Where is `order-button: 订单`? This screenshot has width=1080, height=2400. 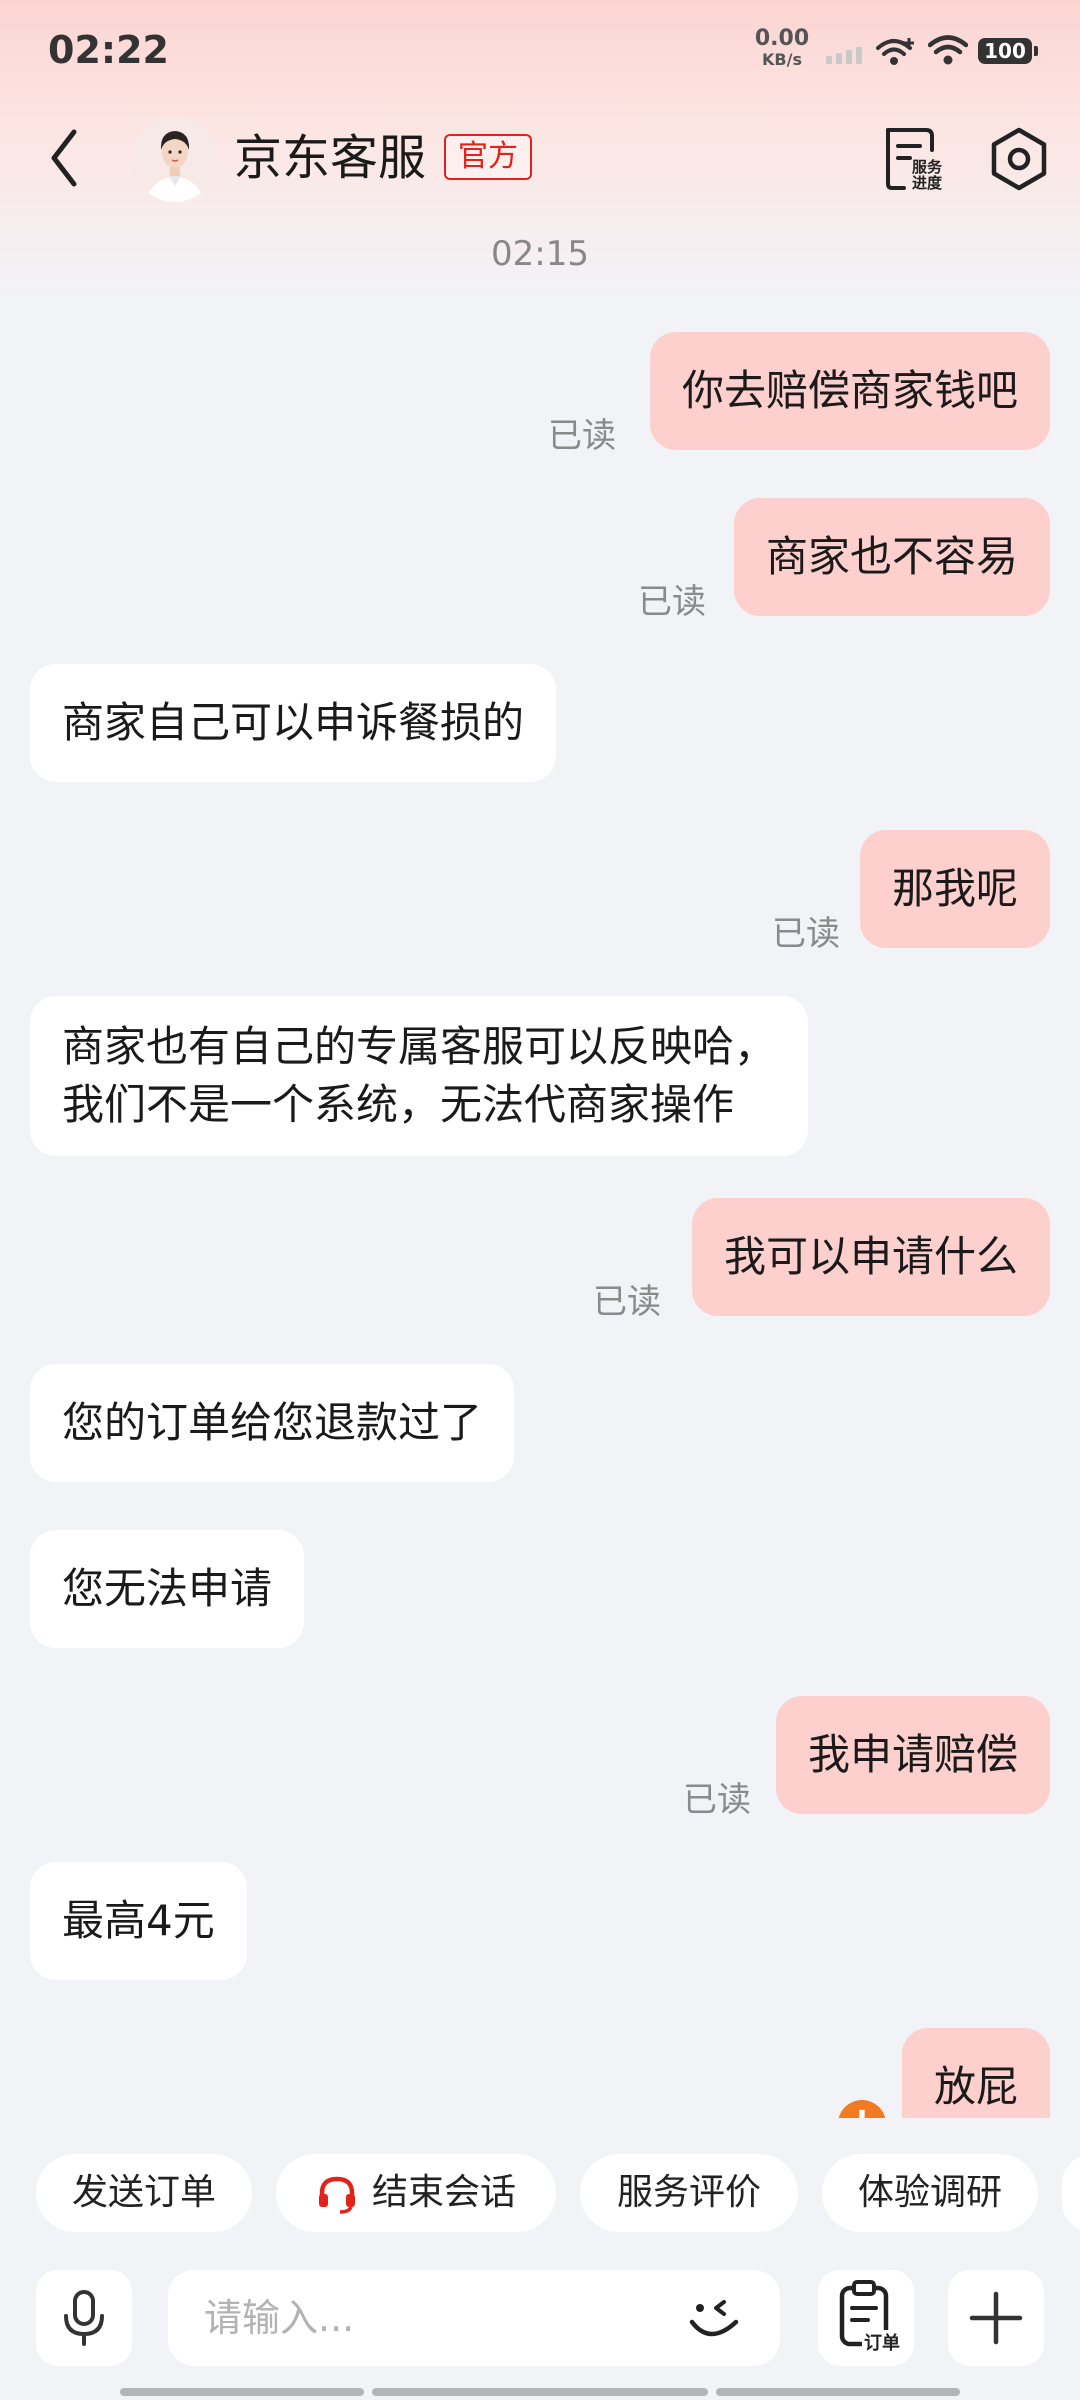 order-button: 订单 is located at coordinates (866, 2318).